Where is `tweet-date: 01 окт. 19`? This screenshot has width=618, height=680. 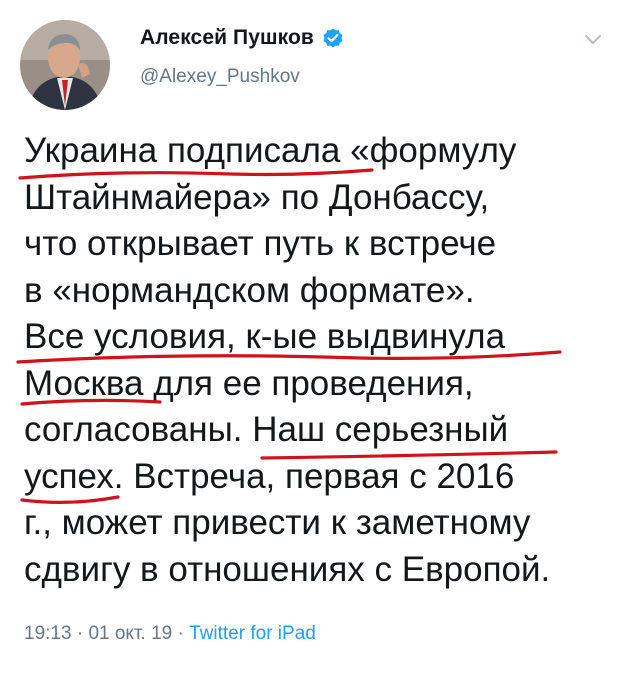 tweet-date: 01 окт. 19 is located at coordinates (130, 633).